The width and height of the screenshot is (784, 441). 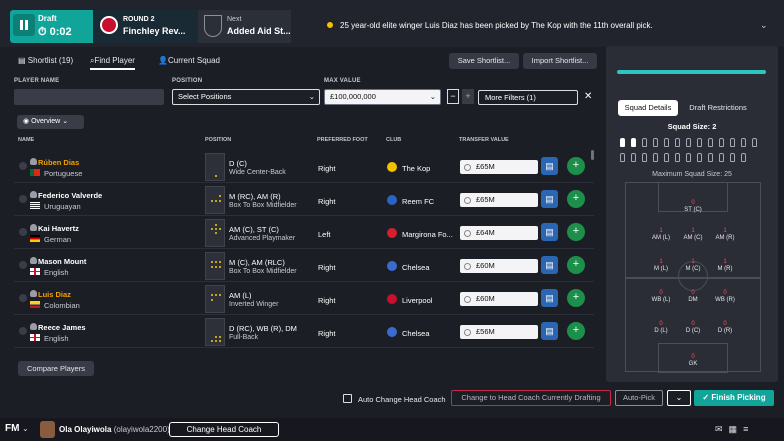 What do you see at coordinates (725, 234) in the screenshot?
I see `formation-slot: 1 AM (R)` at bounding box center [725, 234].